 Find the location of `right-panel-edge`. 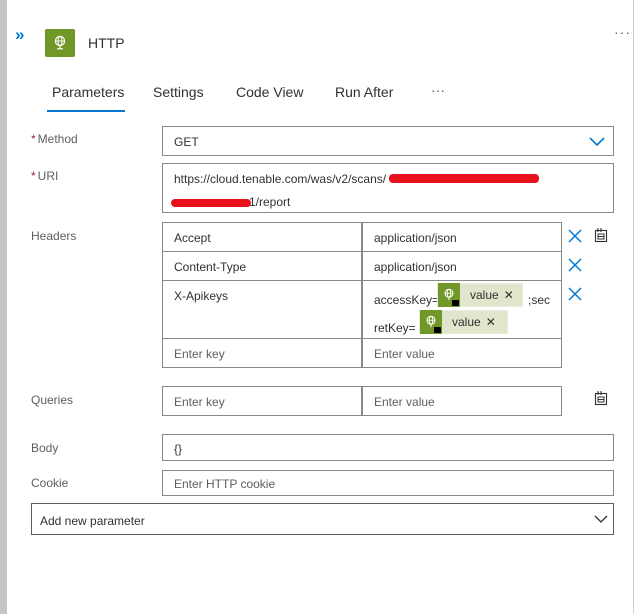

right-panel-edge is located at coordinates (633, 307).